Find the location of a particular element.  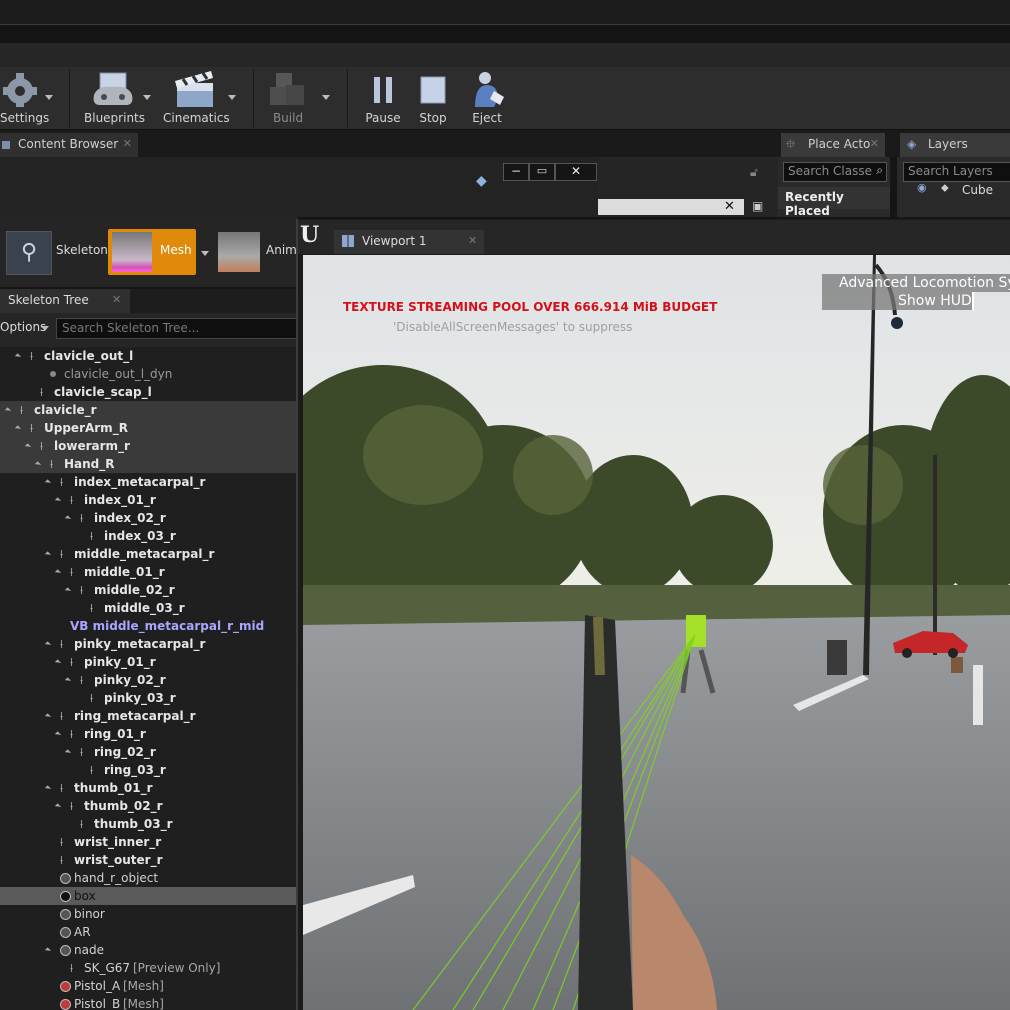

skeleton-tree-row: ⟊ ring_metacarpal_r is located at coordinates (148, 716).